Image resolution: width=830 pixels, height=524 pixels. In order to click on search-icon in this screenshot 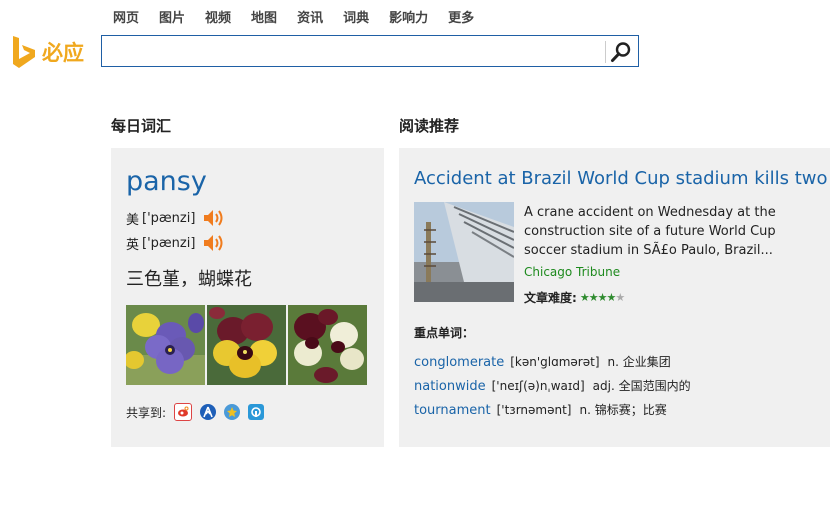, I will do `click(621, 52)`.